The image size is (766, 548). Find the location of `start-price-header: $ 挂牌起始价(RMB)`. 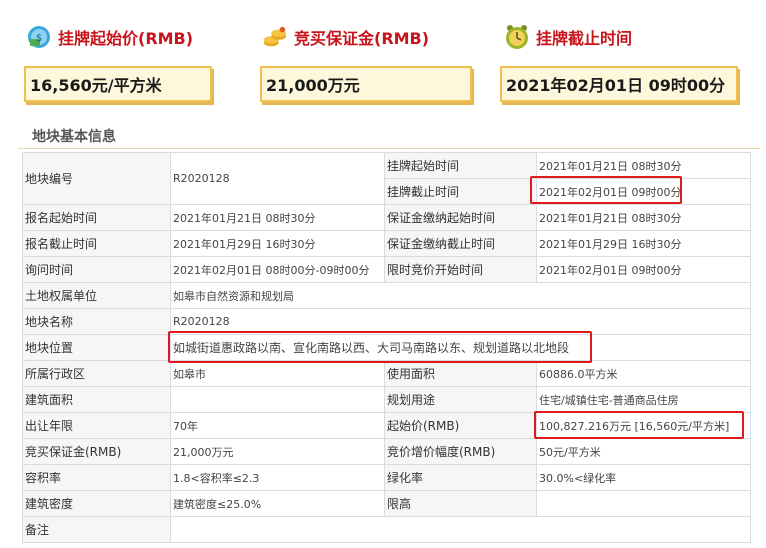

start-price-header: $ 挂牌起始价(RMB) is located at coordinates (109, 37).